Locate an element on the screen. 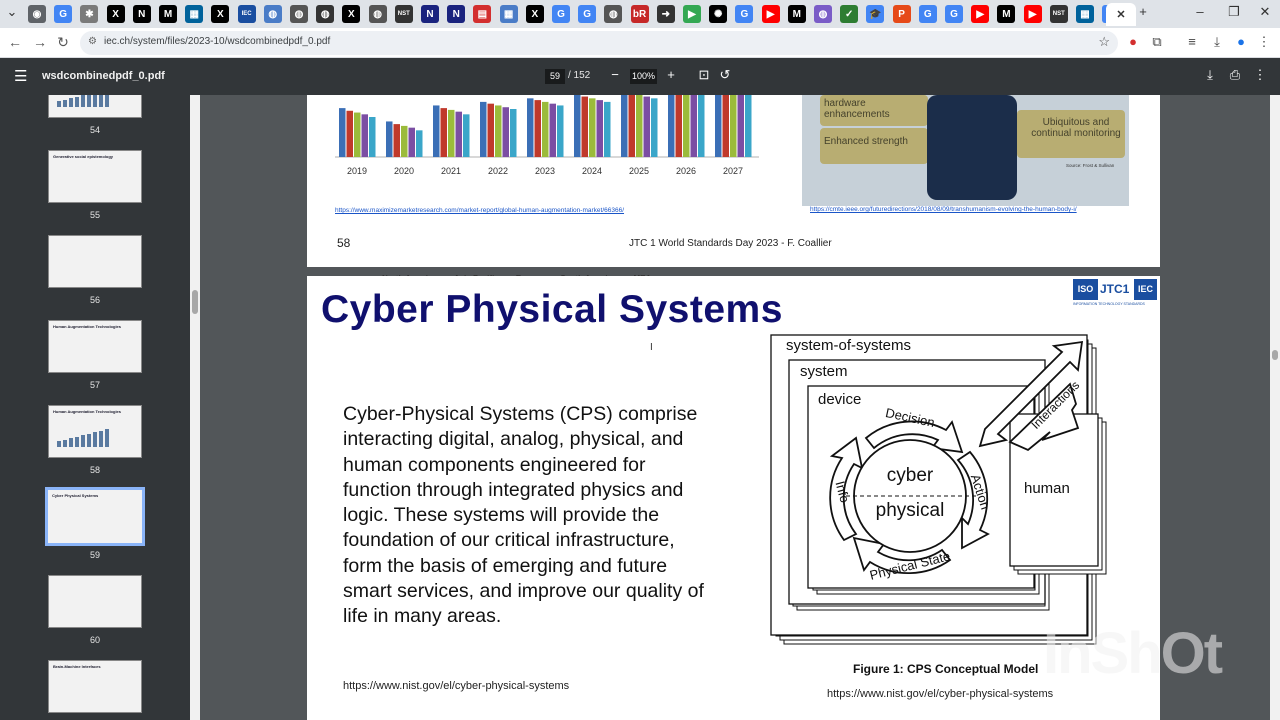 The height and width of the screenshot is (720, 1280). site-info-icon: ⚙ is located at coordinates (92, 41).